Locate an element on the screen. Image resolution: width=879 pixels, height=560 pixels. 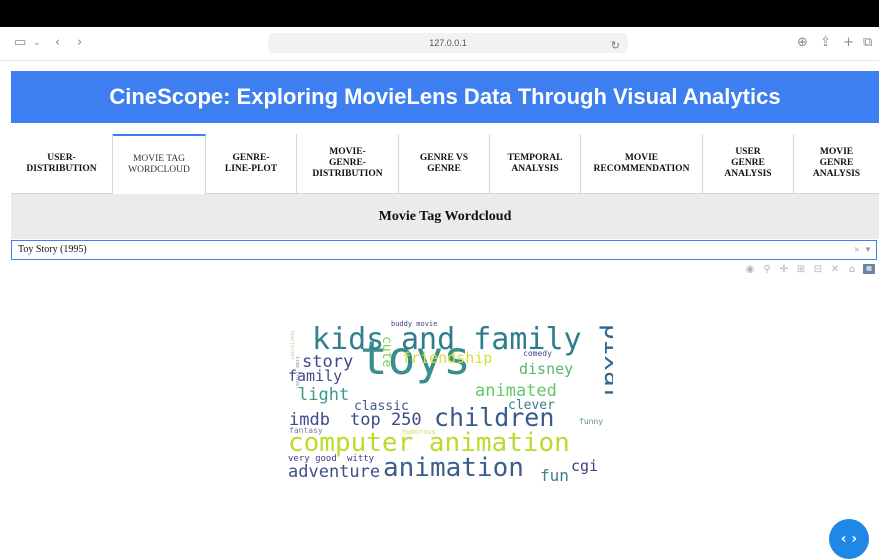
chevron-down-icon: ⌄ is located at coordinates (37, 43).